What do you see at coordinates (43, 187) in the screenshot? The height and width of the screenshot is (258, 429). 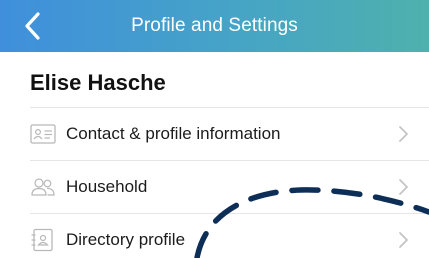 I see `people-icon` at bounding box center [43, 187].